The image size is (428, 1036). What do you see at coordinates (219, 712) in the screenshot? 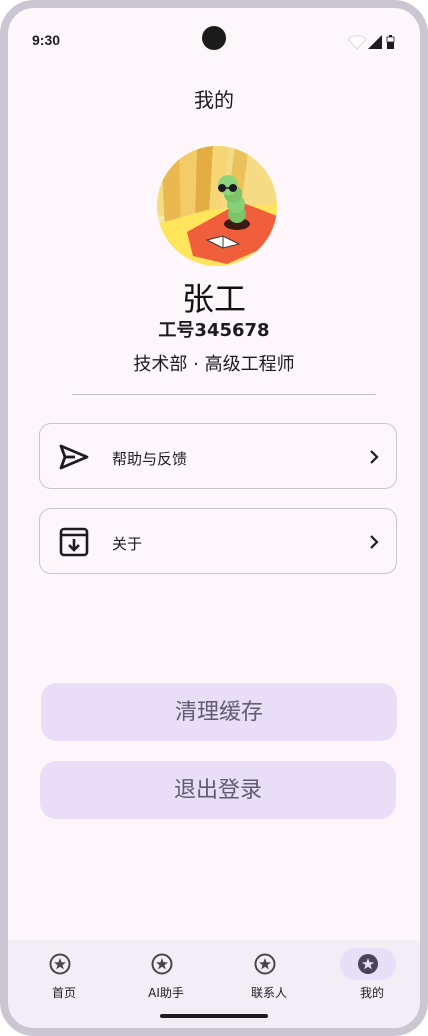
I see `clear-cache-button: 清理缓存` at bounding box center [219, 712].